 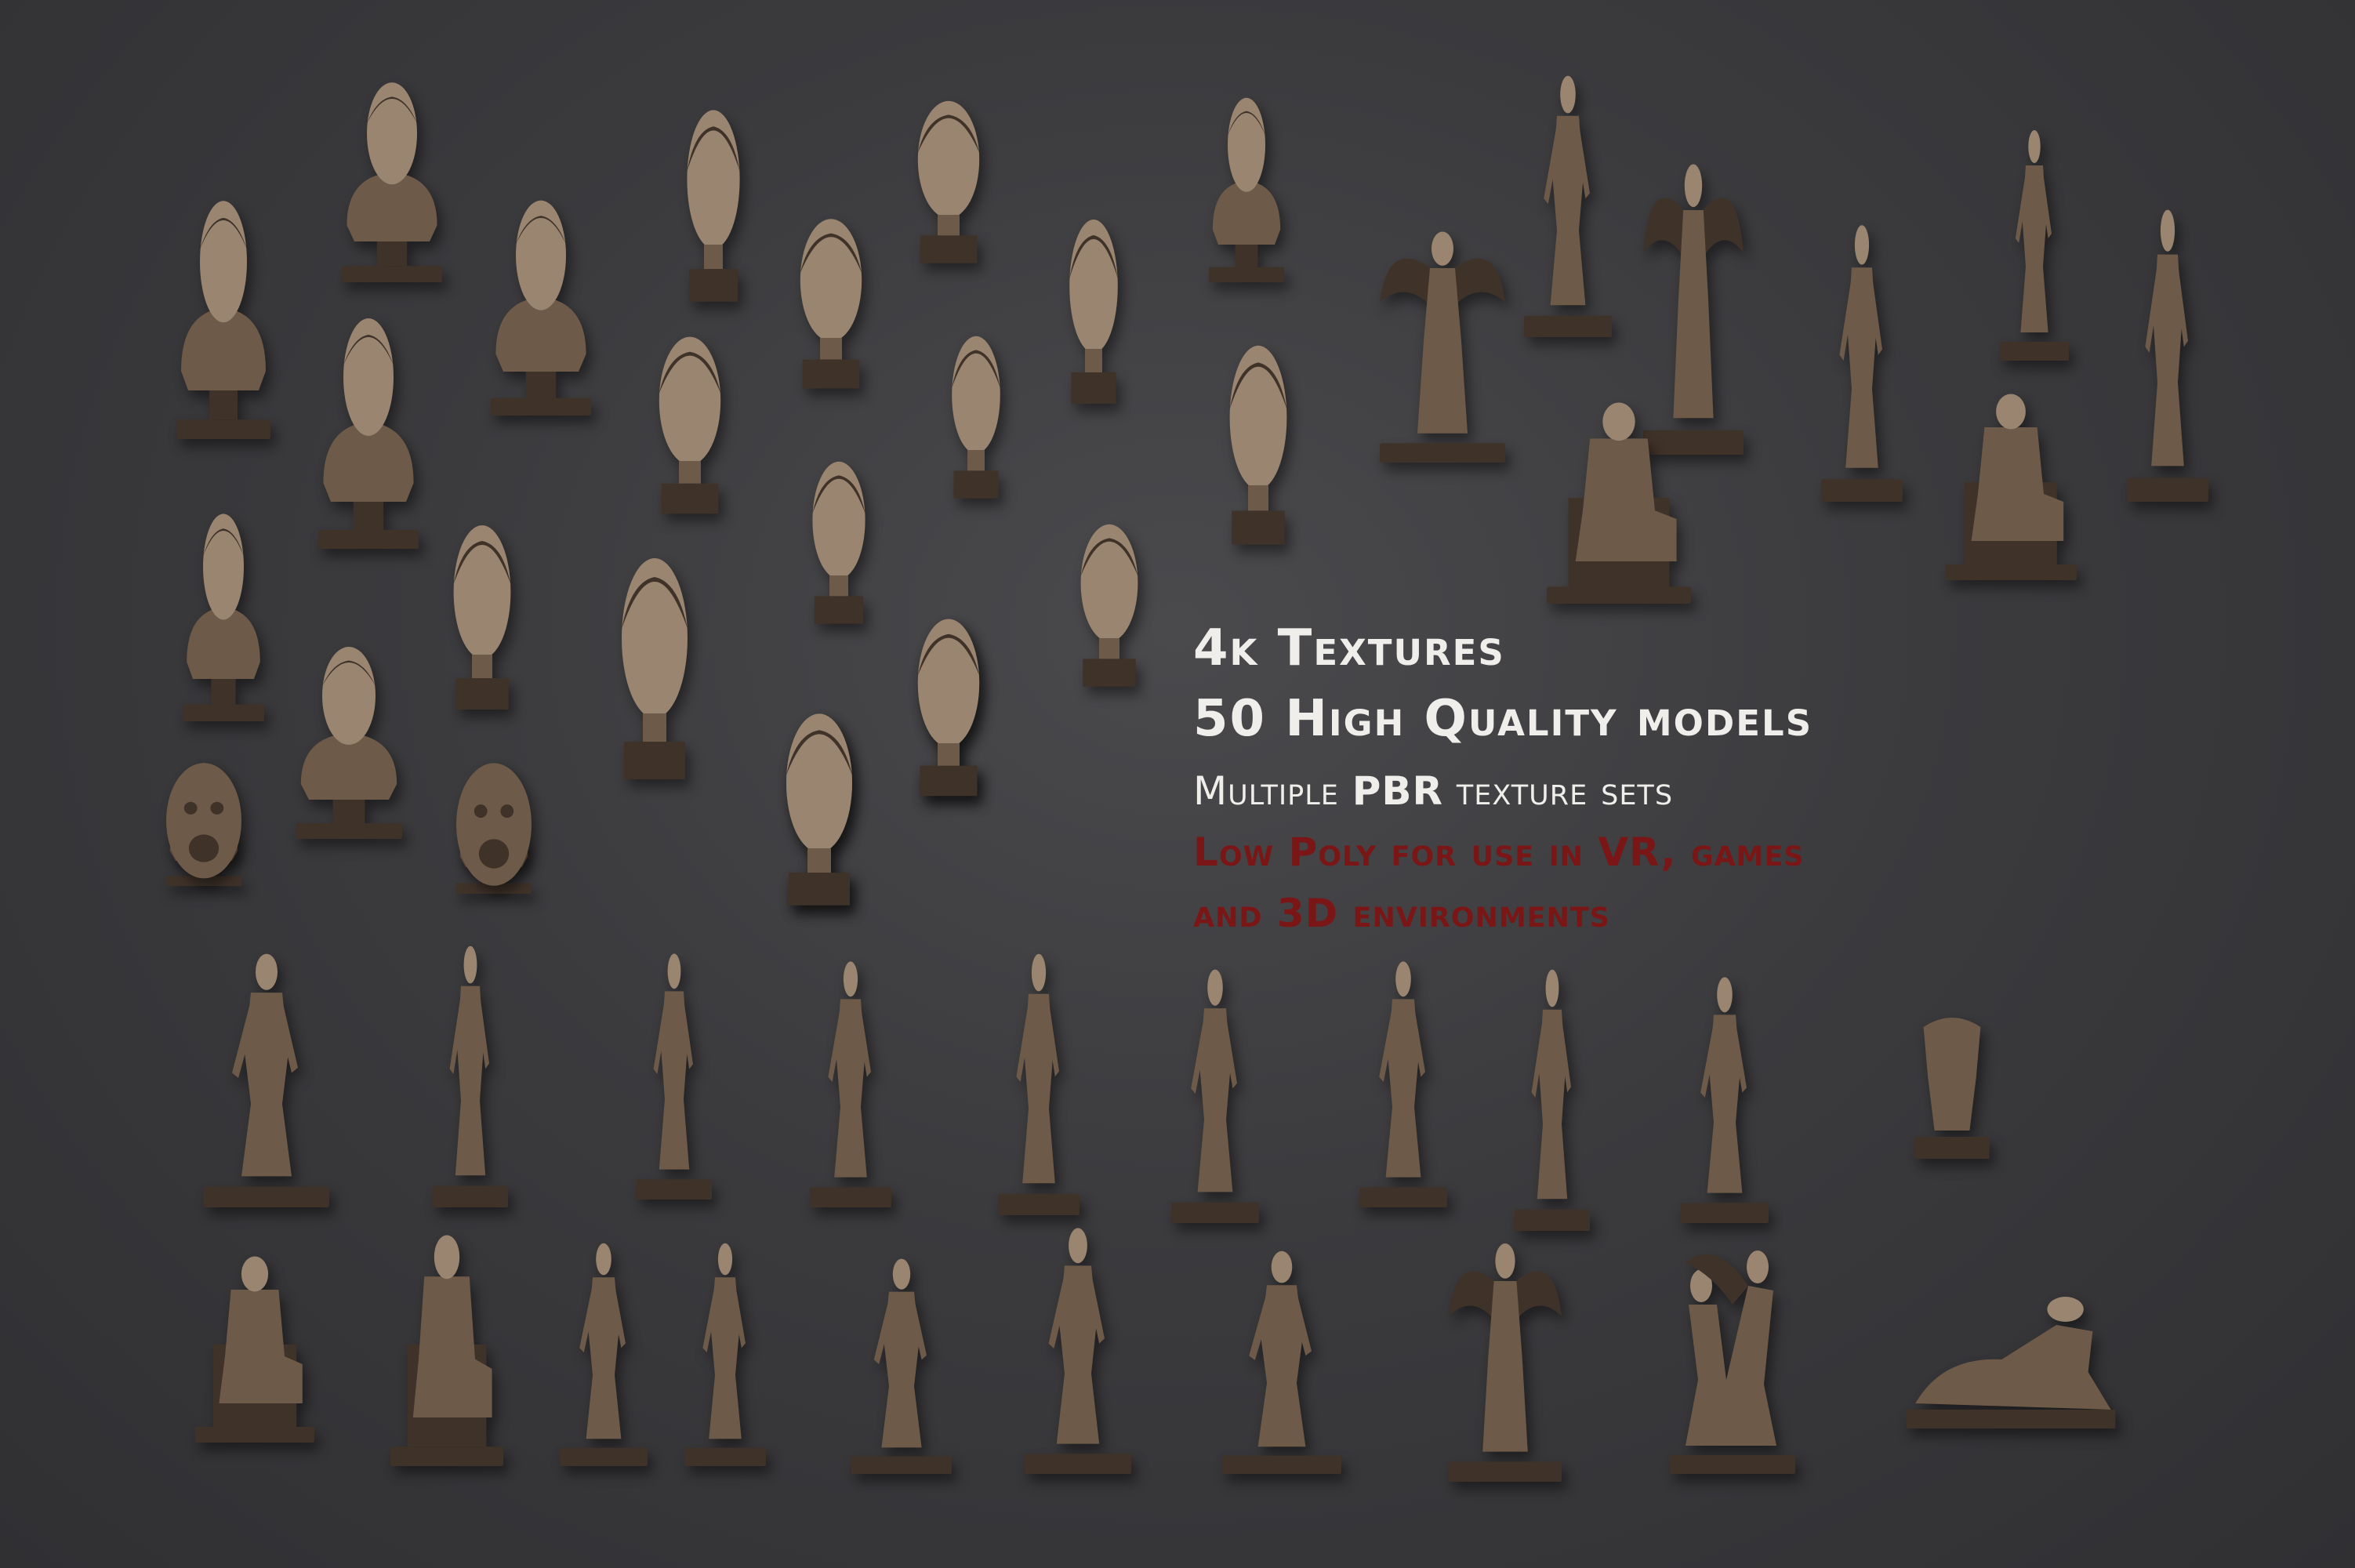 I want to click on group-statue, so click(x=1732, y=1356).